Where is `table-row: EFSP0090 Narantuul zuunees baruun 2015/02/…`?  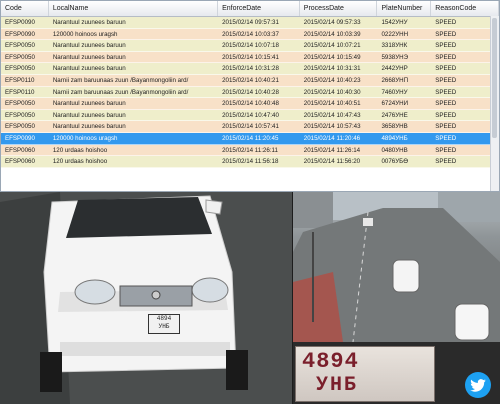
table-row: EFSP0090 Narantuul zuunees baruun 2015/02/… is located at coordinates (250, 23).